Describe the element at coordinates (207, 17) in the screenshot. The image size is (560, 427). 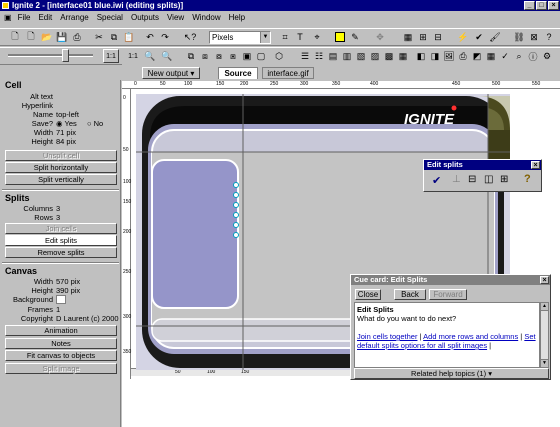
I see `menu-window: Window` at that location.